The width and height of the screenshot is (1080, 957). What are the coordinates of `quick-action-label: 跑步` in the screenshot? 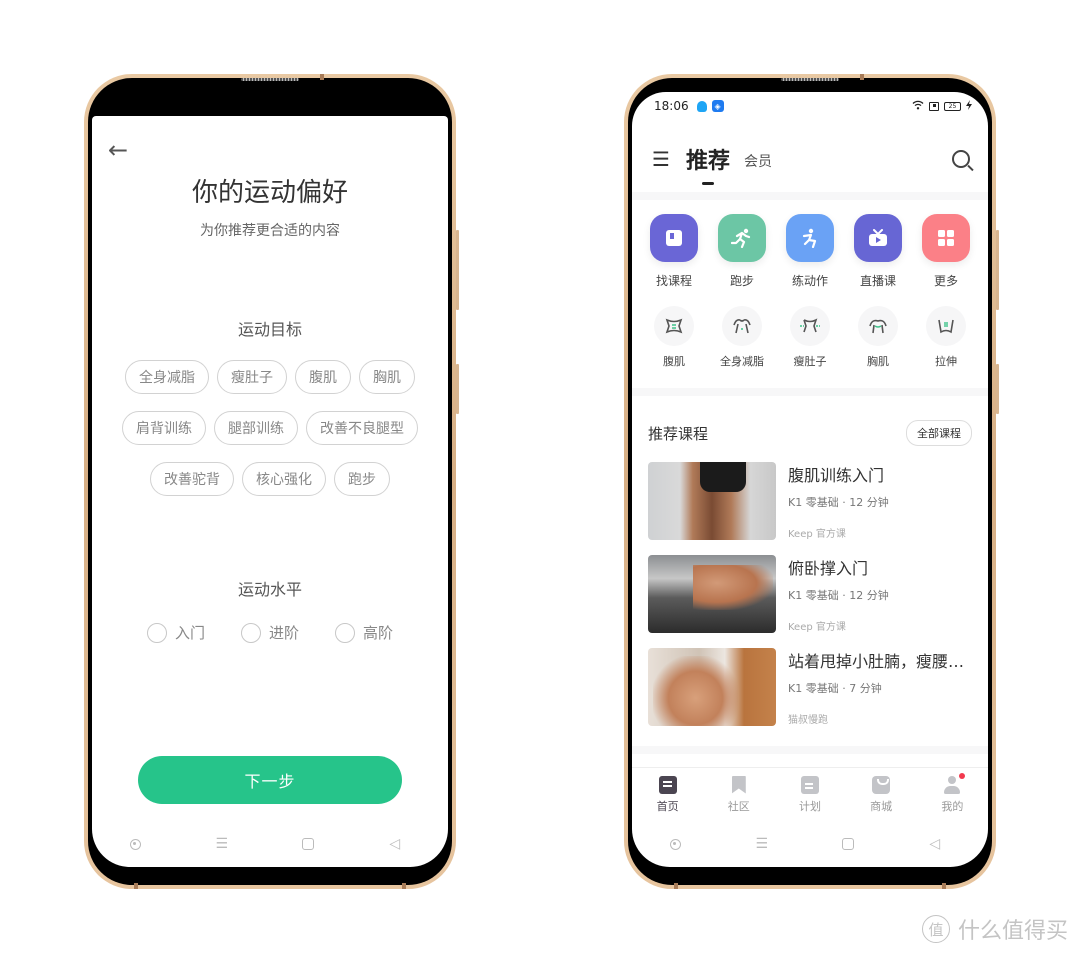 It's located at (741, 281).